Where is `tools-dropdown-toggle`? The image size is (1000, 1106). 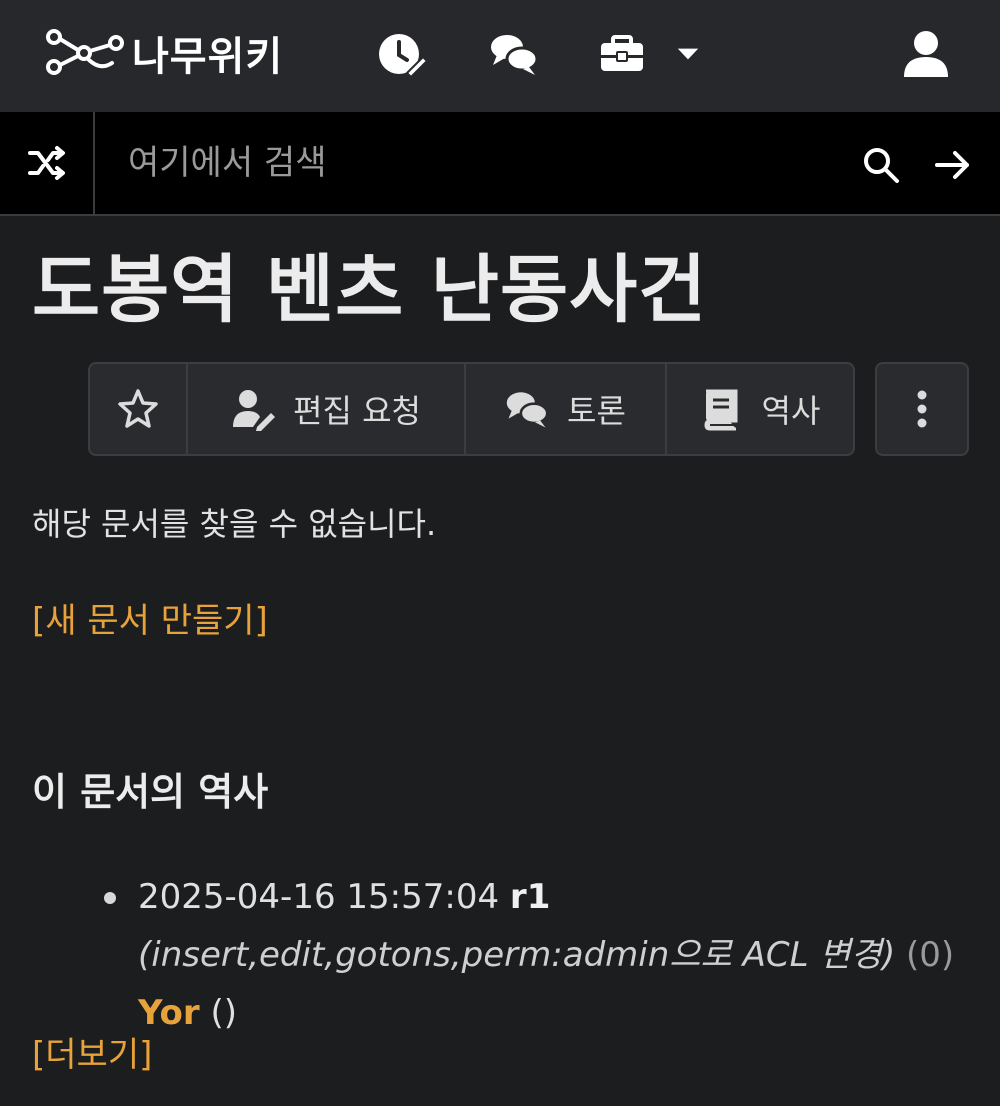
tools-dropdown-toggle is located at coordinates (688, 54).